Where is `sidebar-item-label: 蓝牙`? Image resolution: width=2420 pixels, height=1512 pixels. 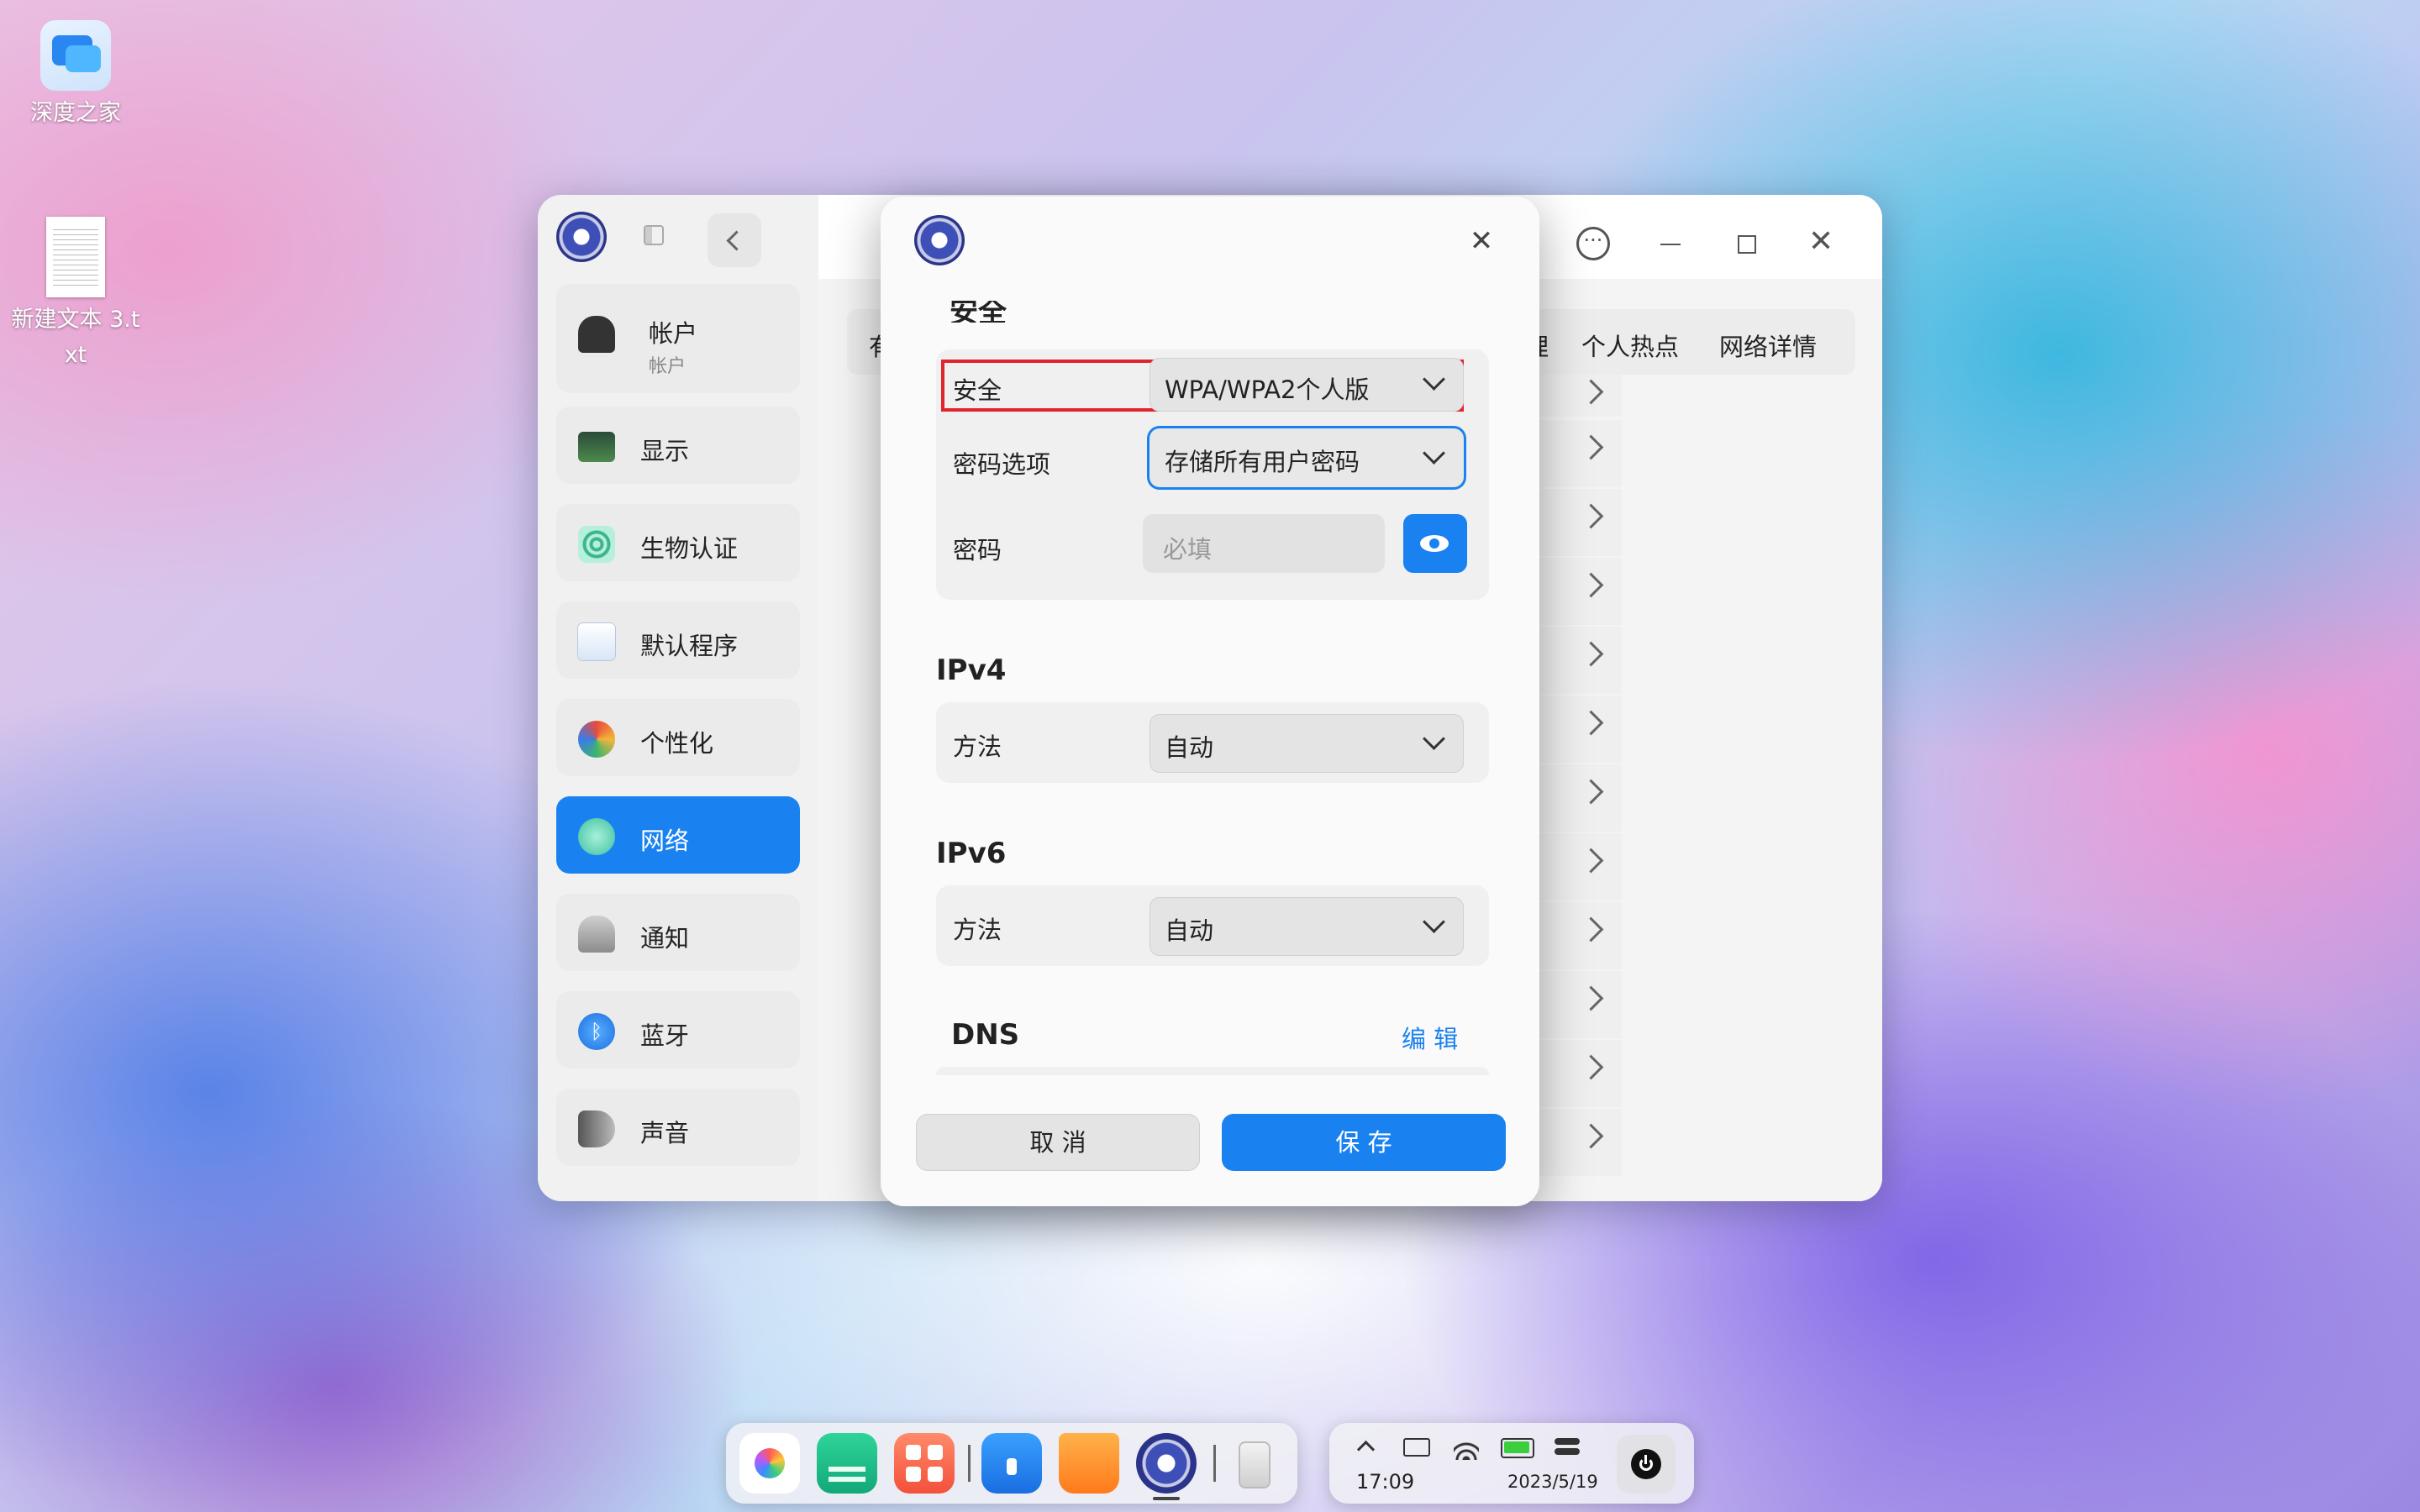
sidebar-item-label: 蓝牙 is located at coordinates (665, 1035).